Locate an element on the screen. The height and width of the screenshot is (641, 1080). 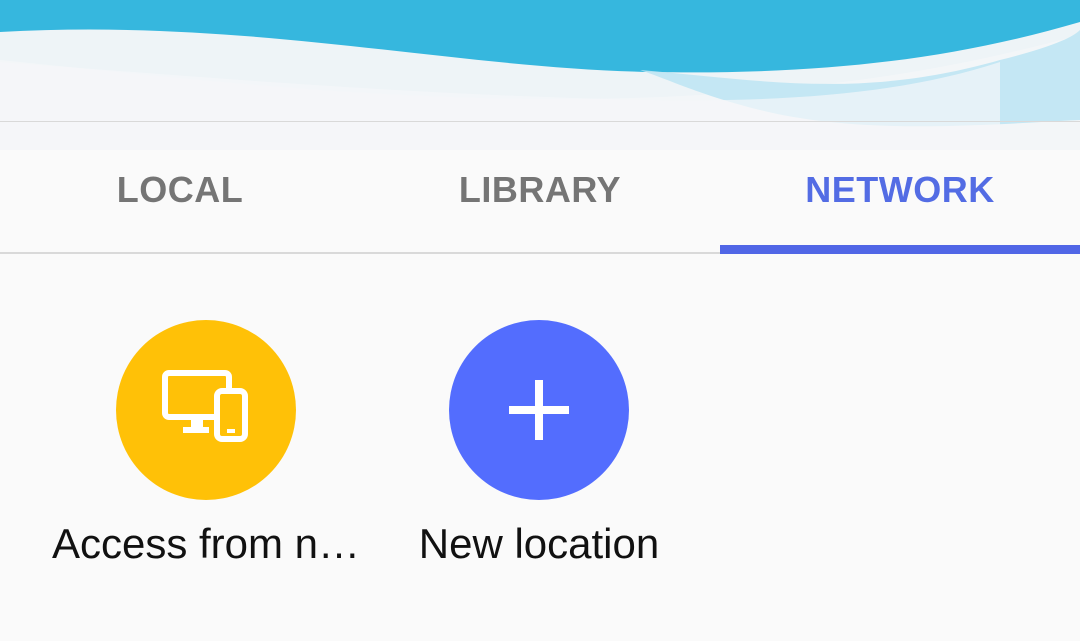
plus-icon is located at coordinates (539, 410).